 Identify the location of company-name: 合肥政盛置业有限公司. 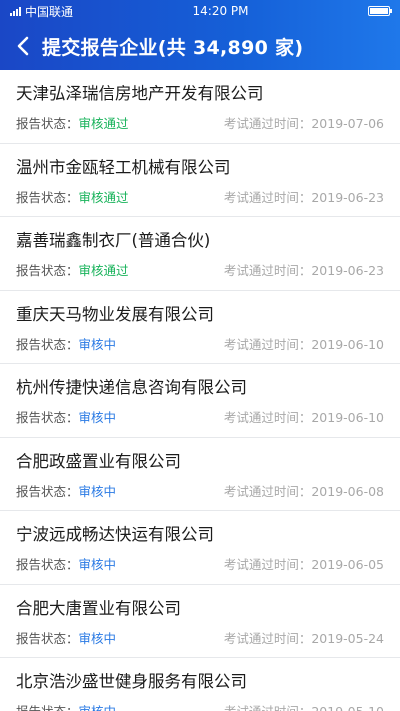
(98, 461).